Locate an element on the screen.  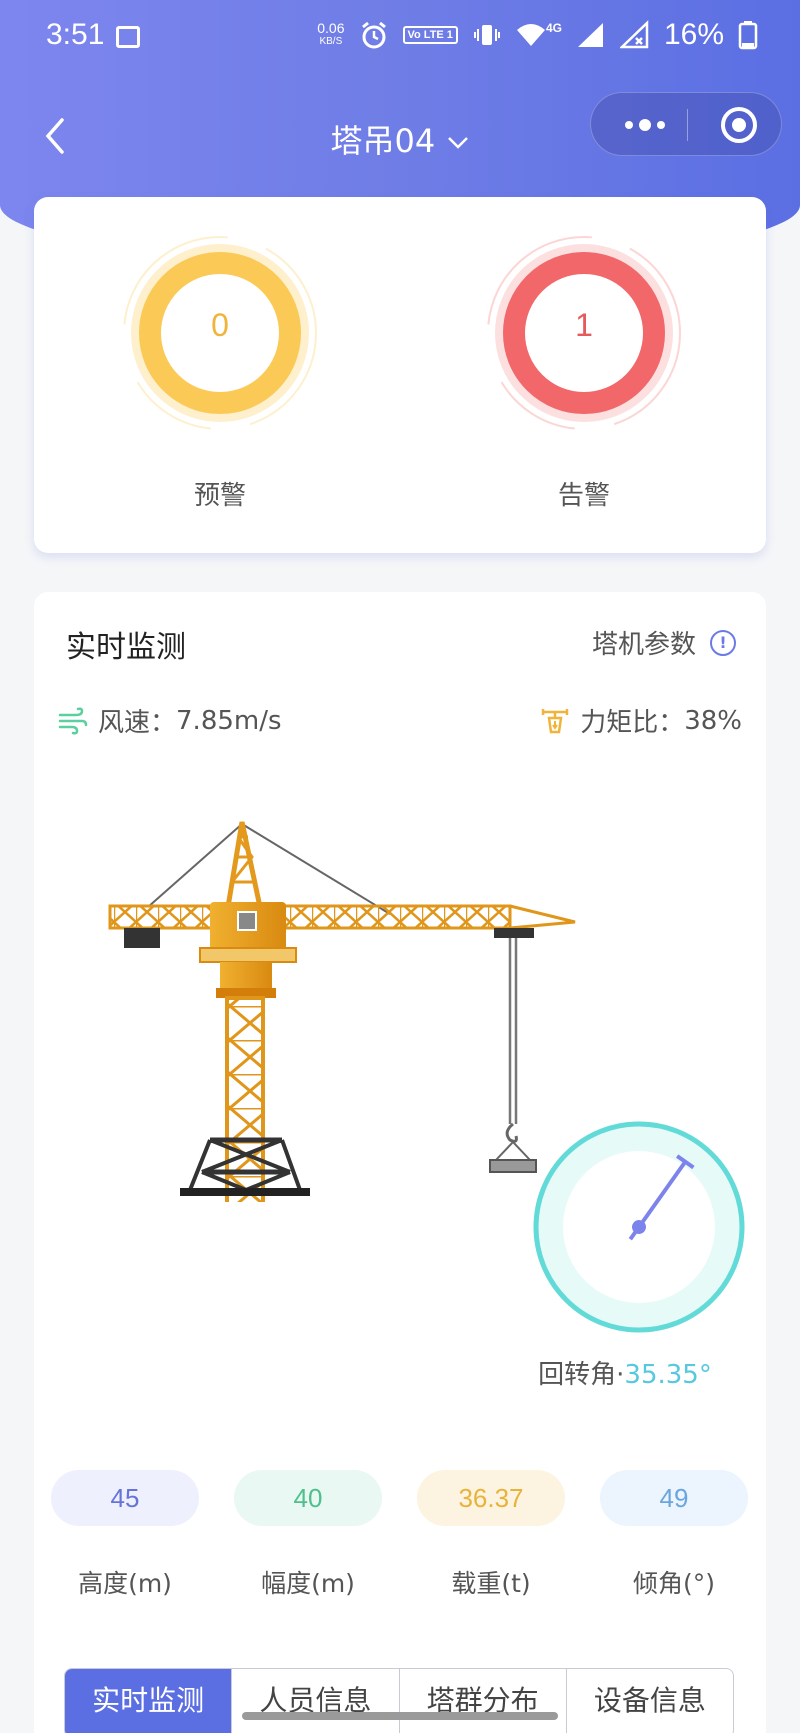
chevron-down-icon is located at coordinates (458, 143).